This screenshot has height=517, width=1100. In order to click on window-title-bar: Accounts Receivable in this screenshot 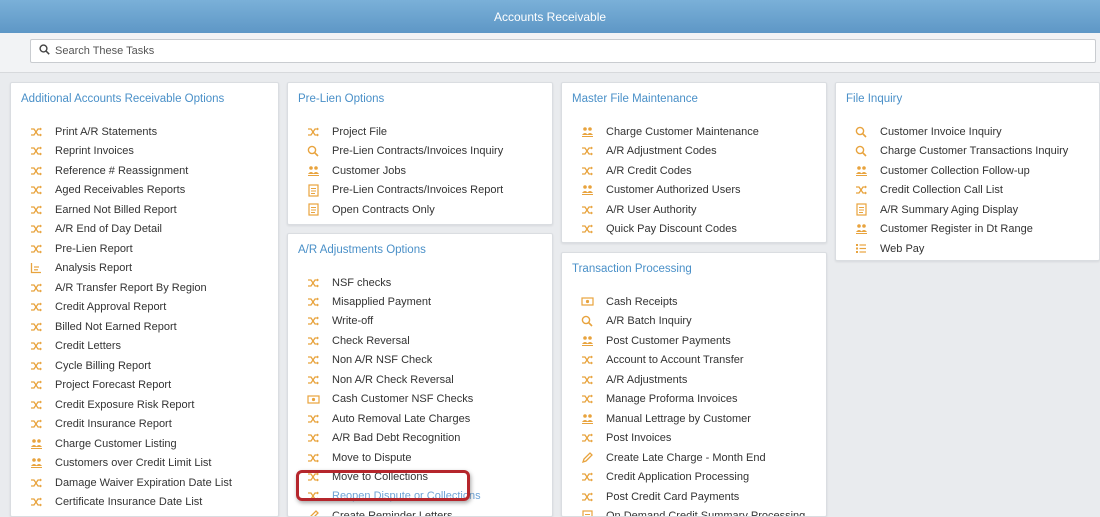, I will do `click(550, 16)`.